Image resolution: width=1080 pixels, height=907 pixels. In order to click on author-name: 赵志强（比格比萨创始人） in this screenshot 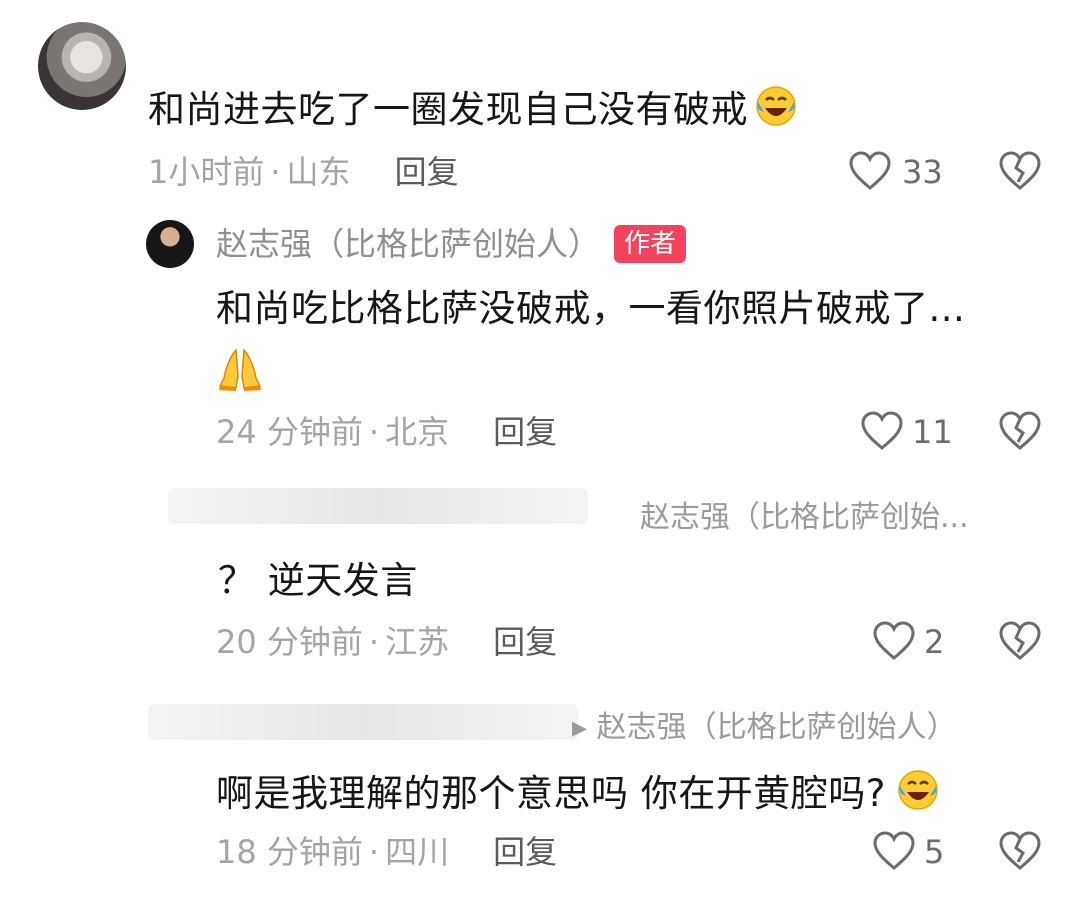, I will do `click(408, 244)`.